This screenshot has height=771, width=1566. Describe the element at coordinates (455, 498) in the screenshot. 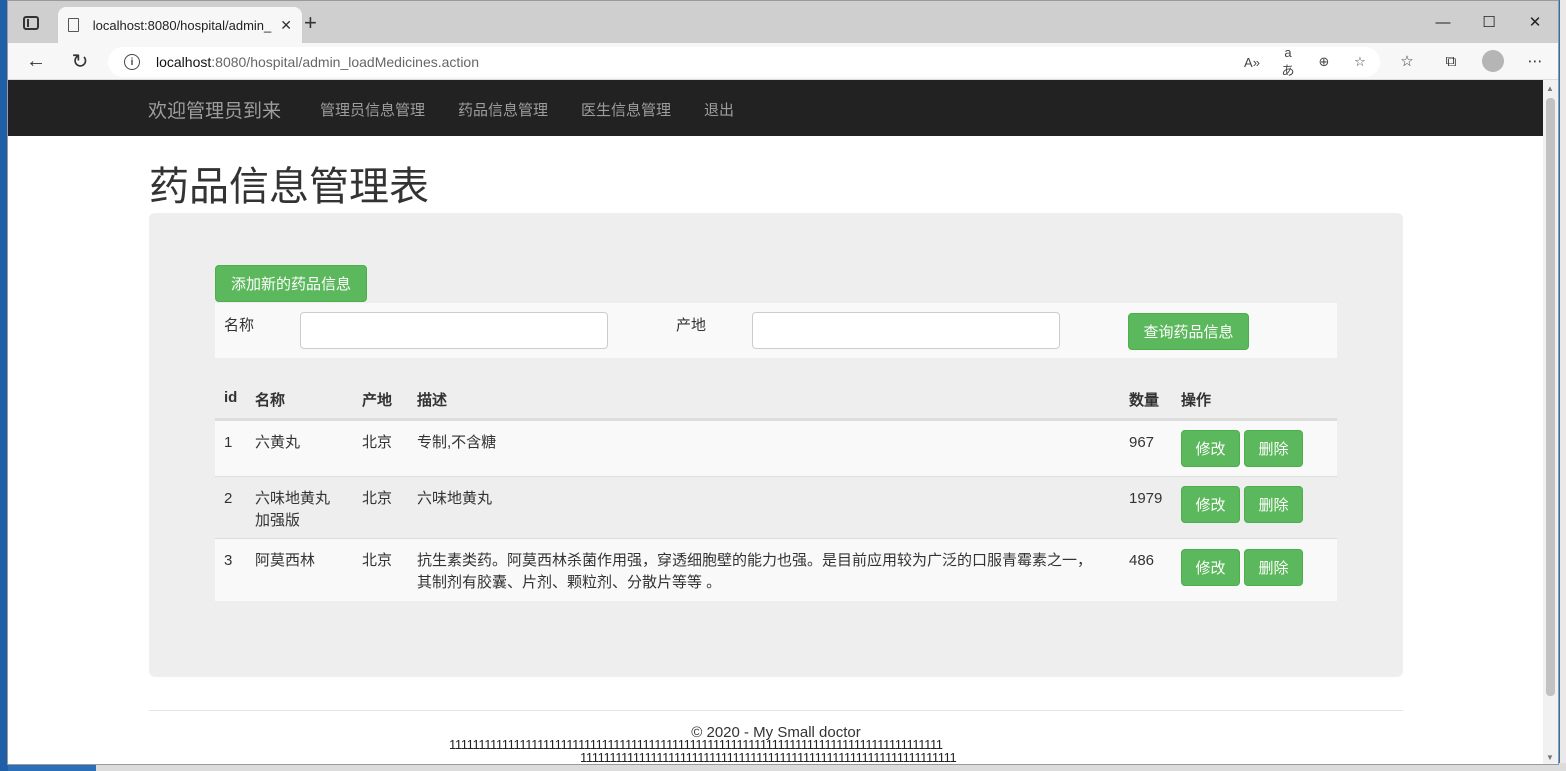

I see `cell-description: 六味地黄丸` at that location.